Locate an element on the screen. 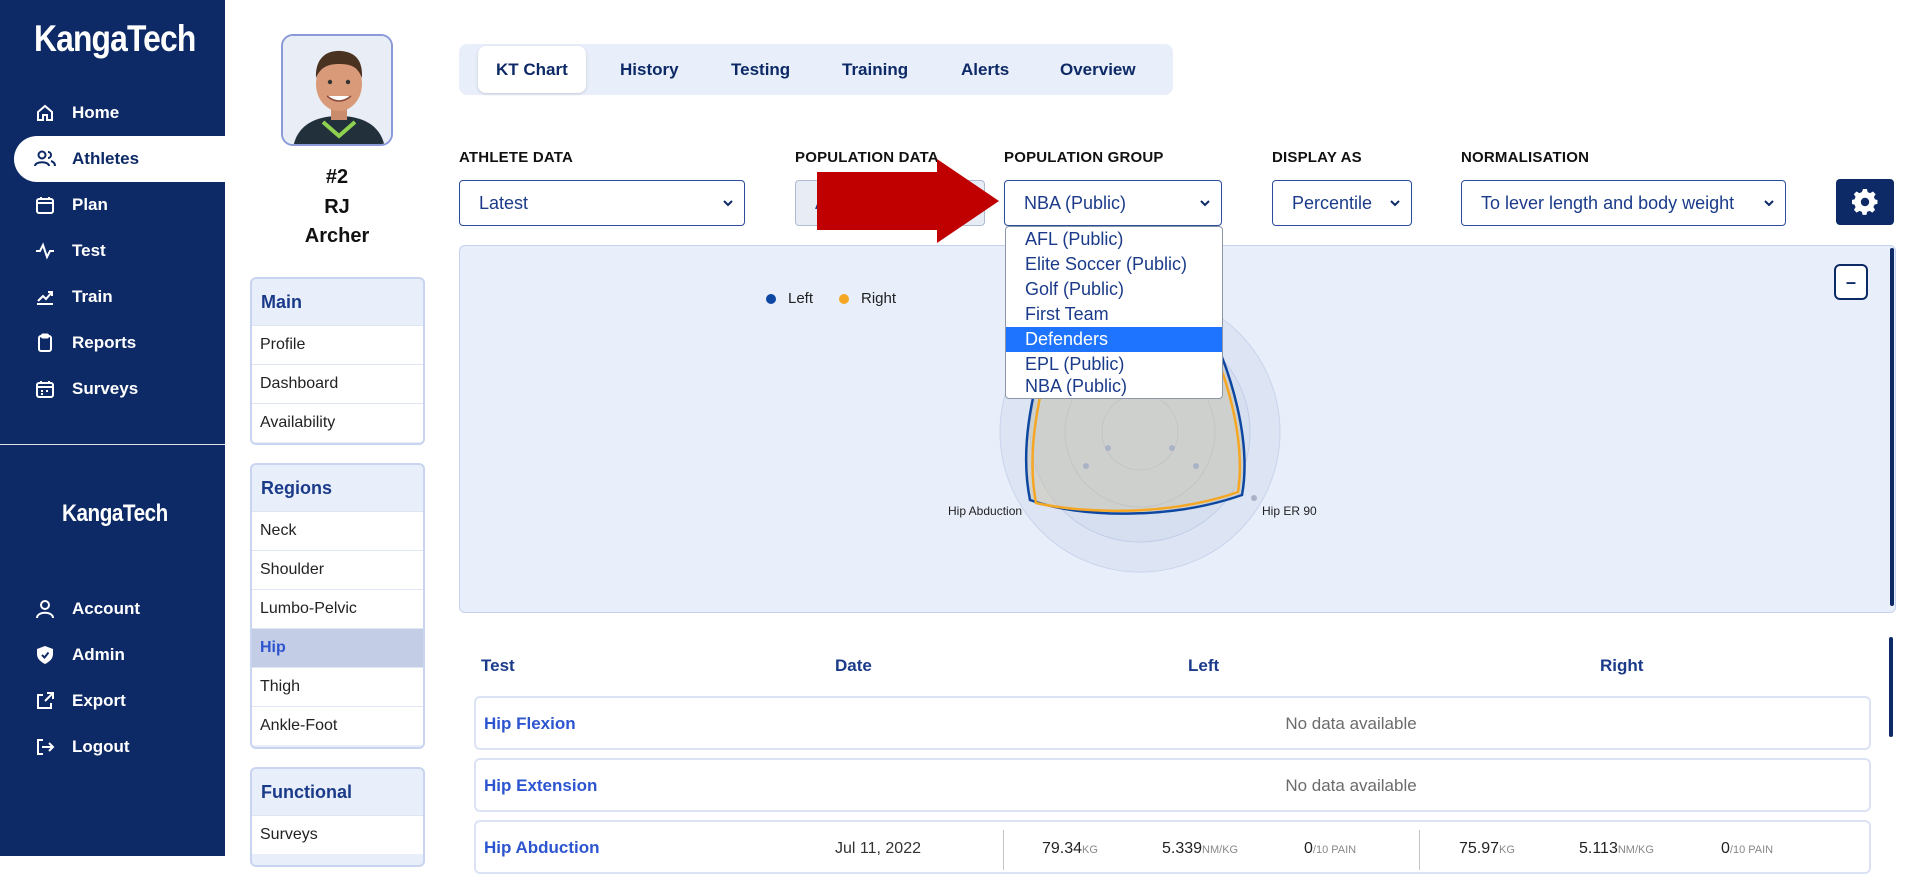 This screenshot has width=1920, height=874. nav-account: Account is located at coordinates (119, 609).